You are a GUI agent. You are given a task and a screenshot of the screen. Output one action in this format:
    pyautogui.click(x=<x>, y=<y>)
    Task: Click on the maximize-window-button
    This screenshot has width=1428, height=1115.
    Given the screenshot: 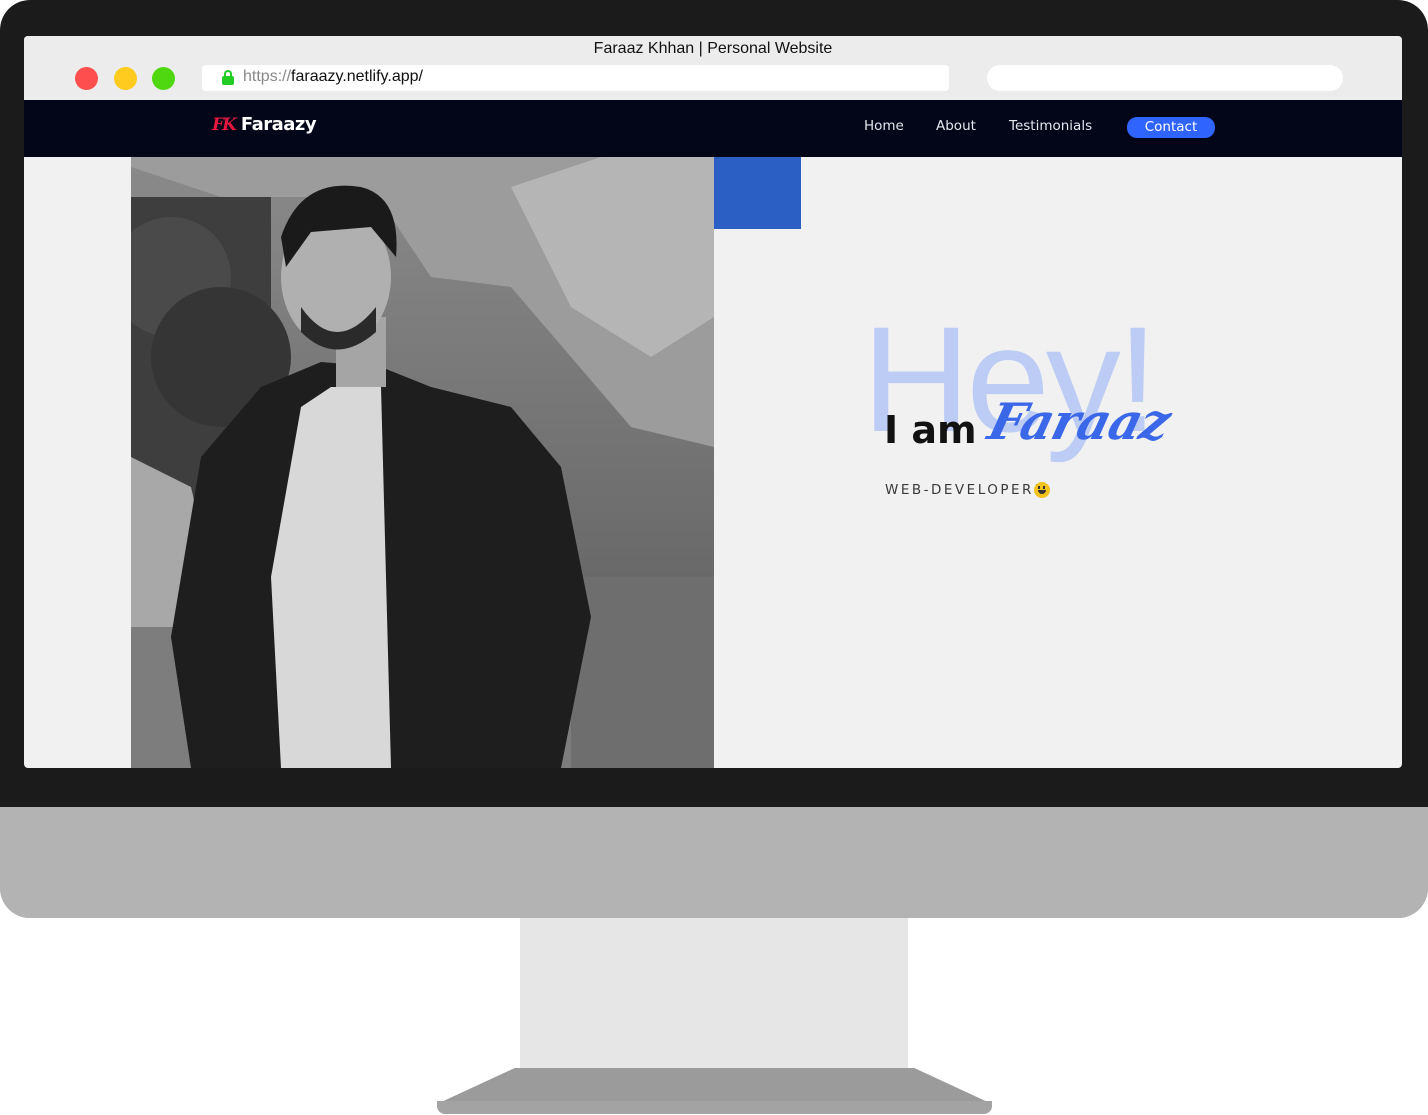 What is the action you would take?
    pyautogui.click(x=163, y=78)
    